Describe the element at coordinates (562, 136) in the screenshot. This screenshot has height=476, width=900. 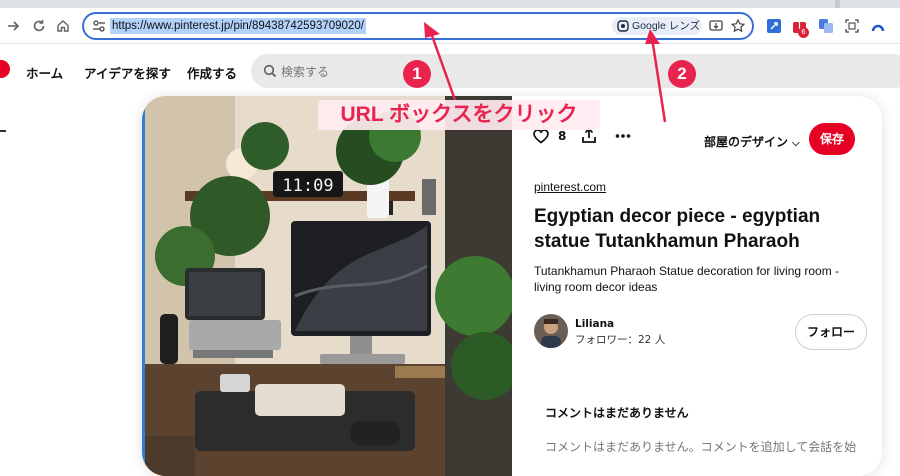
I see `like-count: 8` at that location.